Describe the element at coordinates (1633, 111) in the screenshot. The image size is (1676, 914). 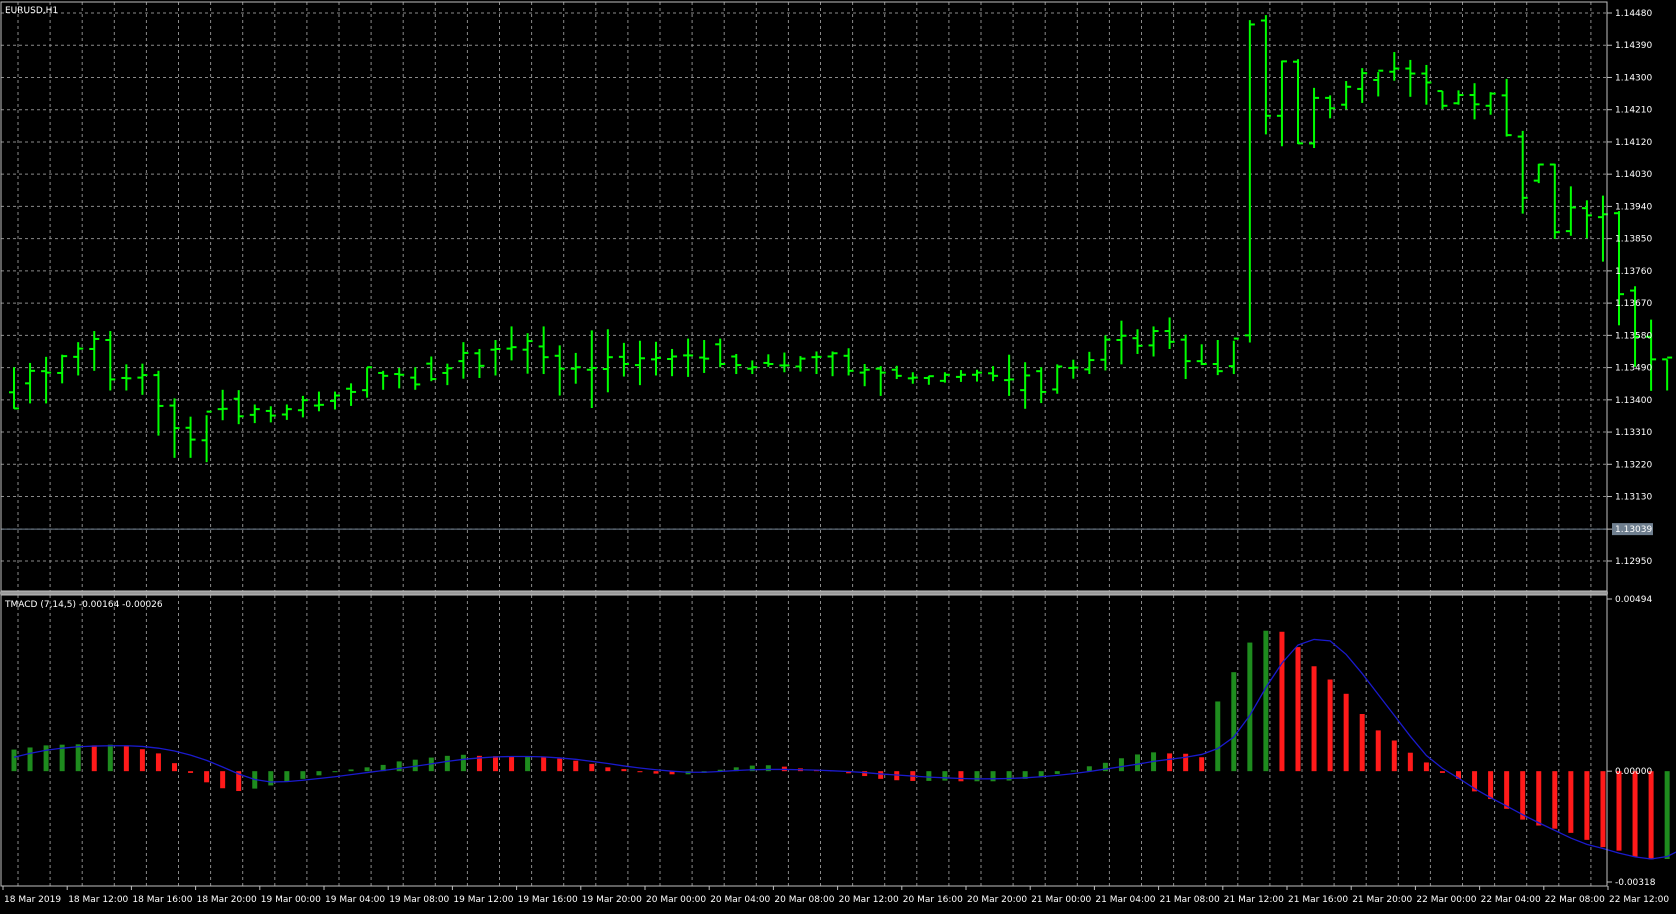
I see `price-tick-label: 1.14210` at that location.